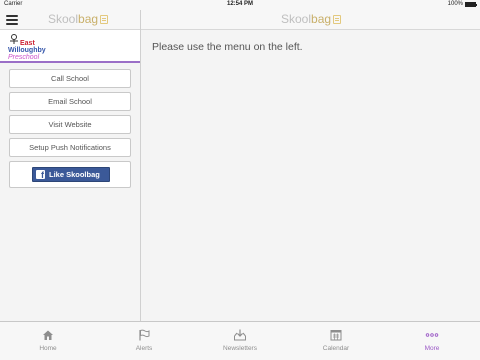  What do you see at coordinates (48, 348) in the screenshot?
I see `tab-label: Home` at bounding box center [48, 348].